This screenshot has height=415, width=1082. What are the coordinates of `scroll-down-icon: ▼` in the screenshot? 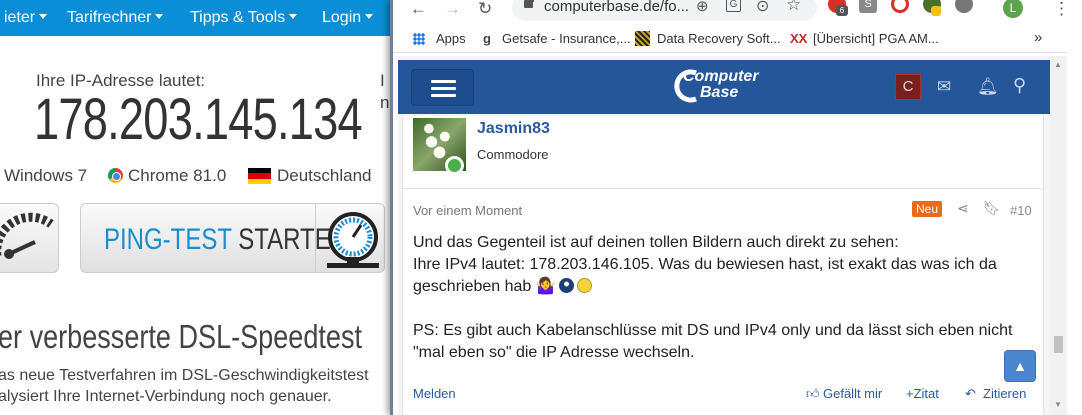 It's located at (1058, 404).